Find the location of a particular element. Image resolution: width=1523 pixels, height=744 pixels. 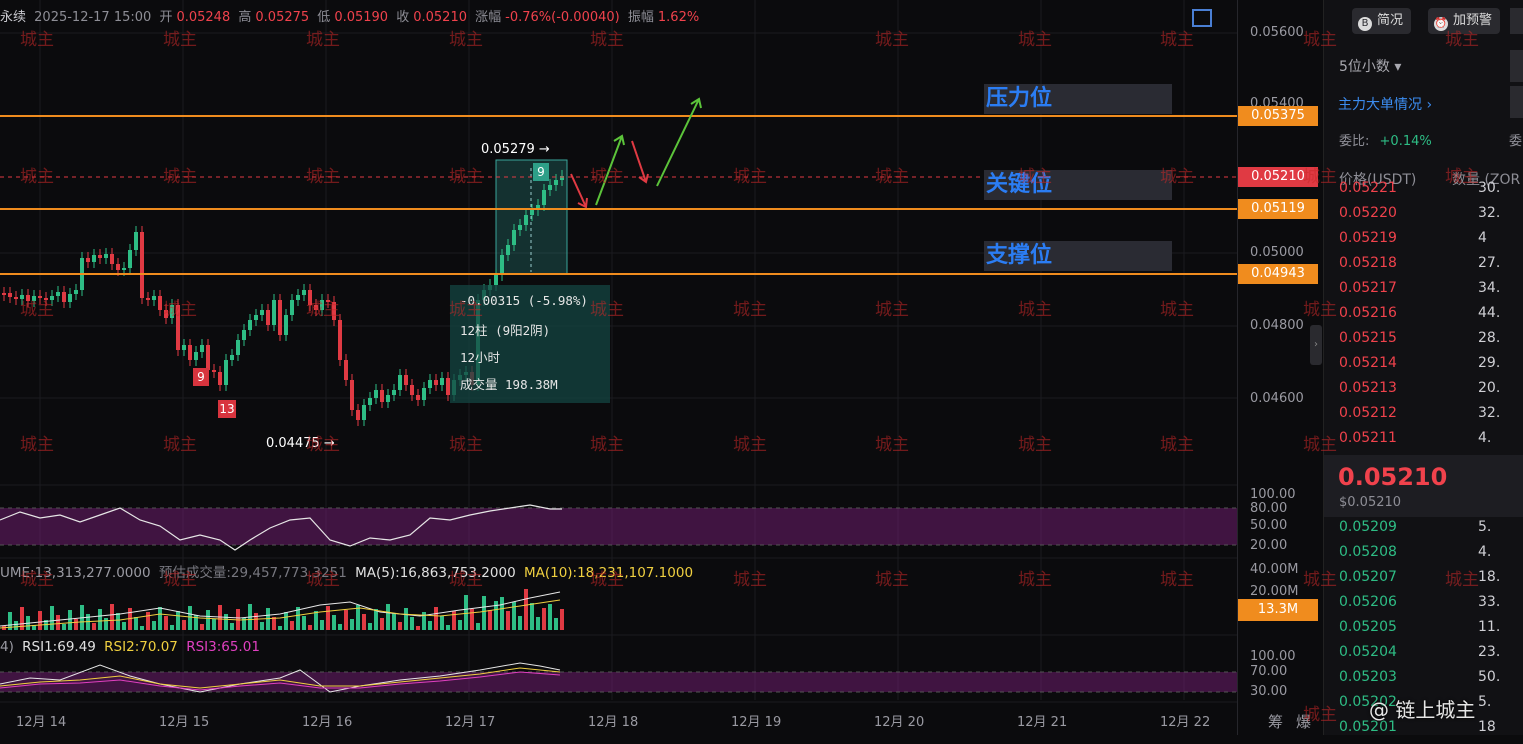

amplitude-value: 1.62% is located at coordinates (678, 17).